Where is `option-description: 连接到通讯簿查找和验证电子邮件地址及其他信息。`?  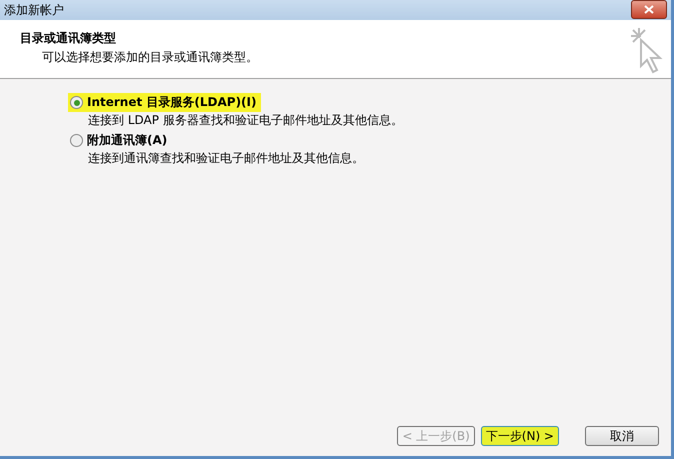 option-description: 连接到通讯簿查找和验证电子邮件地址及其他信息。 is located at coordinates (226, 158).